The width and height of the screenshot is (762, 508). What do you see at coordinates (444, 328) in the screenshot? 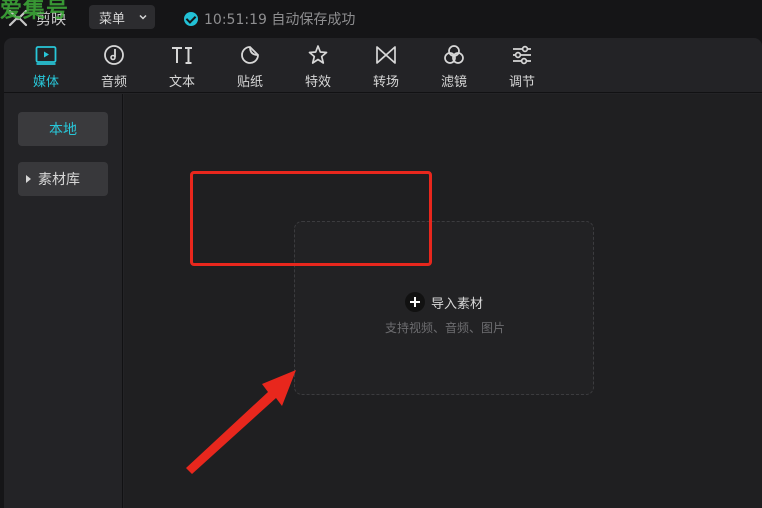
I see `import-hint: 支持视频、音频、图片` at bounding box center [444, 328].